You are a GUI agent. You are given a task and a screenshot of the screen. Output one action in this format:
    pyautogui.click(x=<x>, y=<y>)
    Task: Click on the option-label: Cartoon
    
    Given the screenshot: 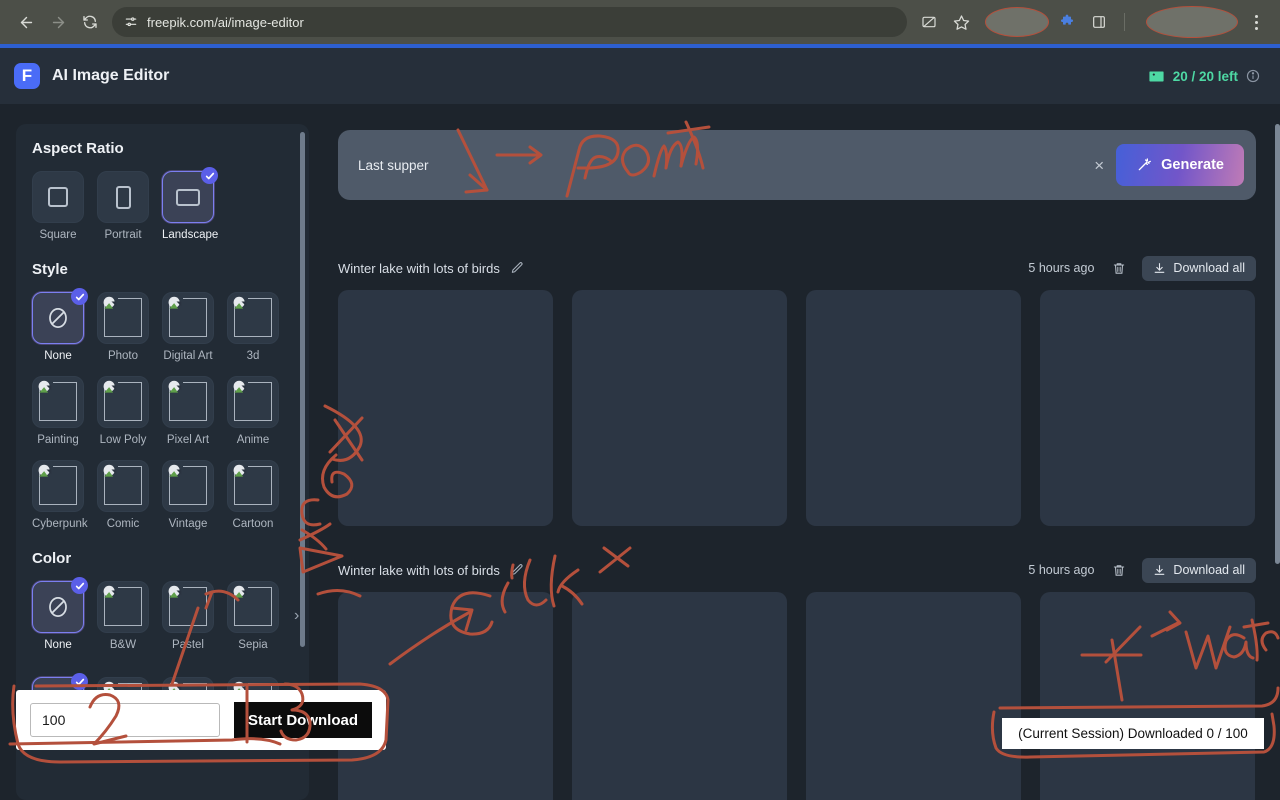 What is the action you would take?
    pyautogui.click(x=253, y=524)
    